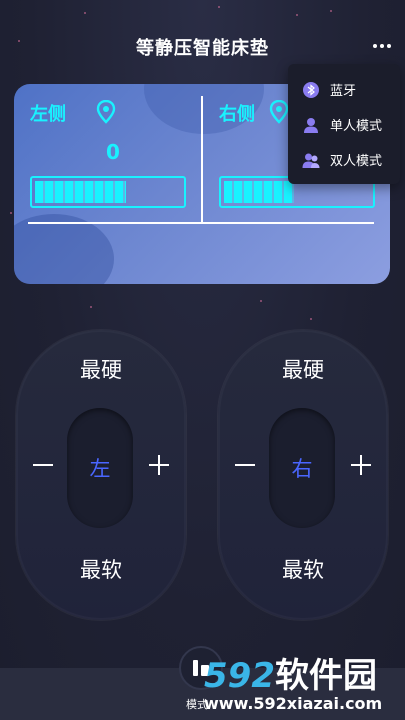 Image resolution: width=405 pixels, height=720 pixels. What do you see at coordinates (239, 676) in the screenshot?
I see `watermark-number: 592` at bounding box center [239, 676].